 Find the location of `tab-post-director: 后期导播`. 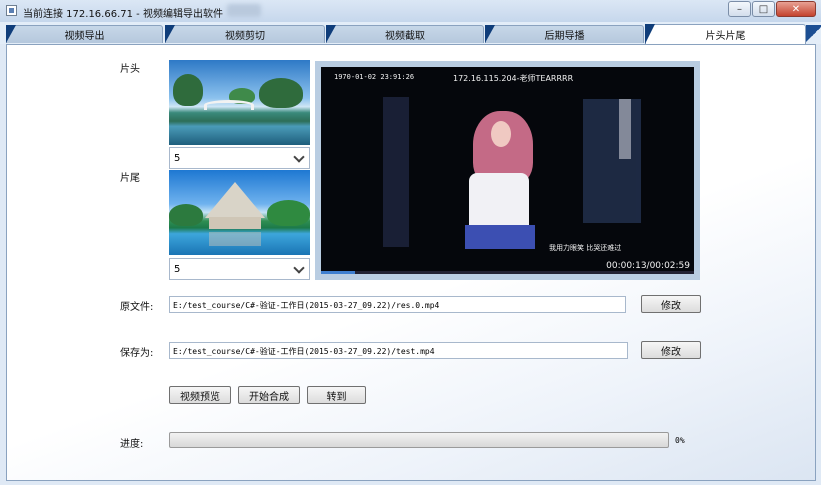

tab-post-director: 后期导播 is located at coordinates (564, 34).